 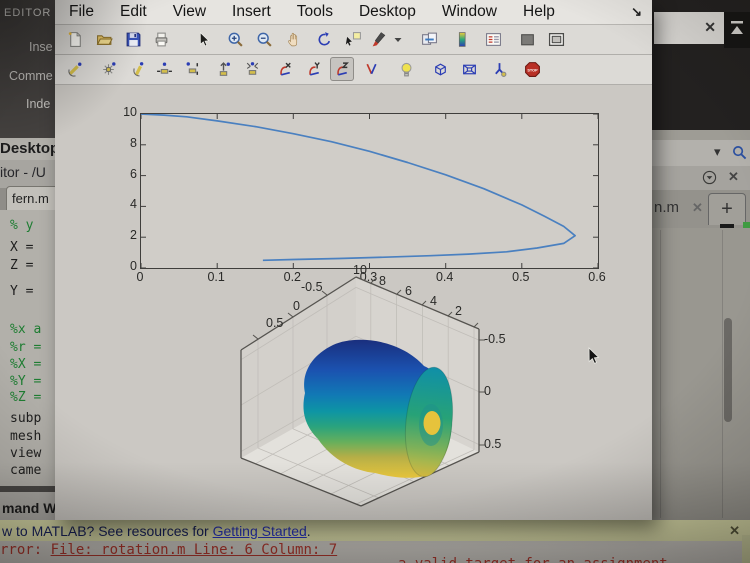 What do you see at coordinates (31, 76) in the screenshot?
I see `ribbon-button-comment: Comme` at bounding box center [31, 76].